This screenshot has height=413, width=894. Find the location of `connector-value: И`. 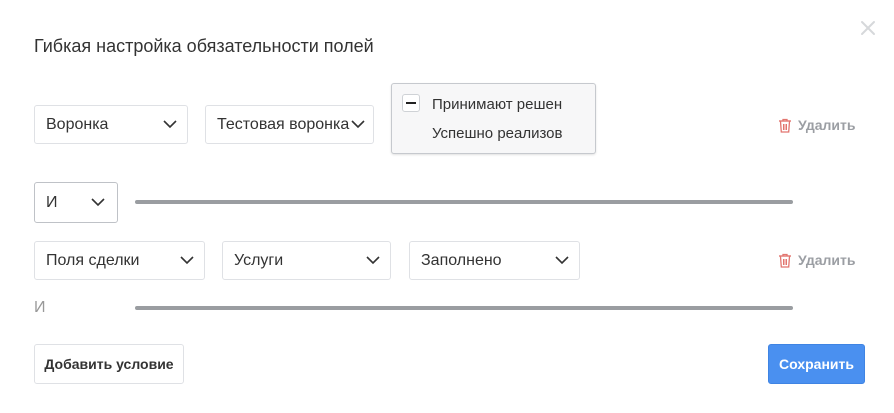

connector-value: И is located at coordinates (52, 202).